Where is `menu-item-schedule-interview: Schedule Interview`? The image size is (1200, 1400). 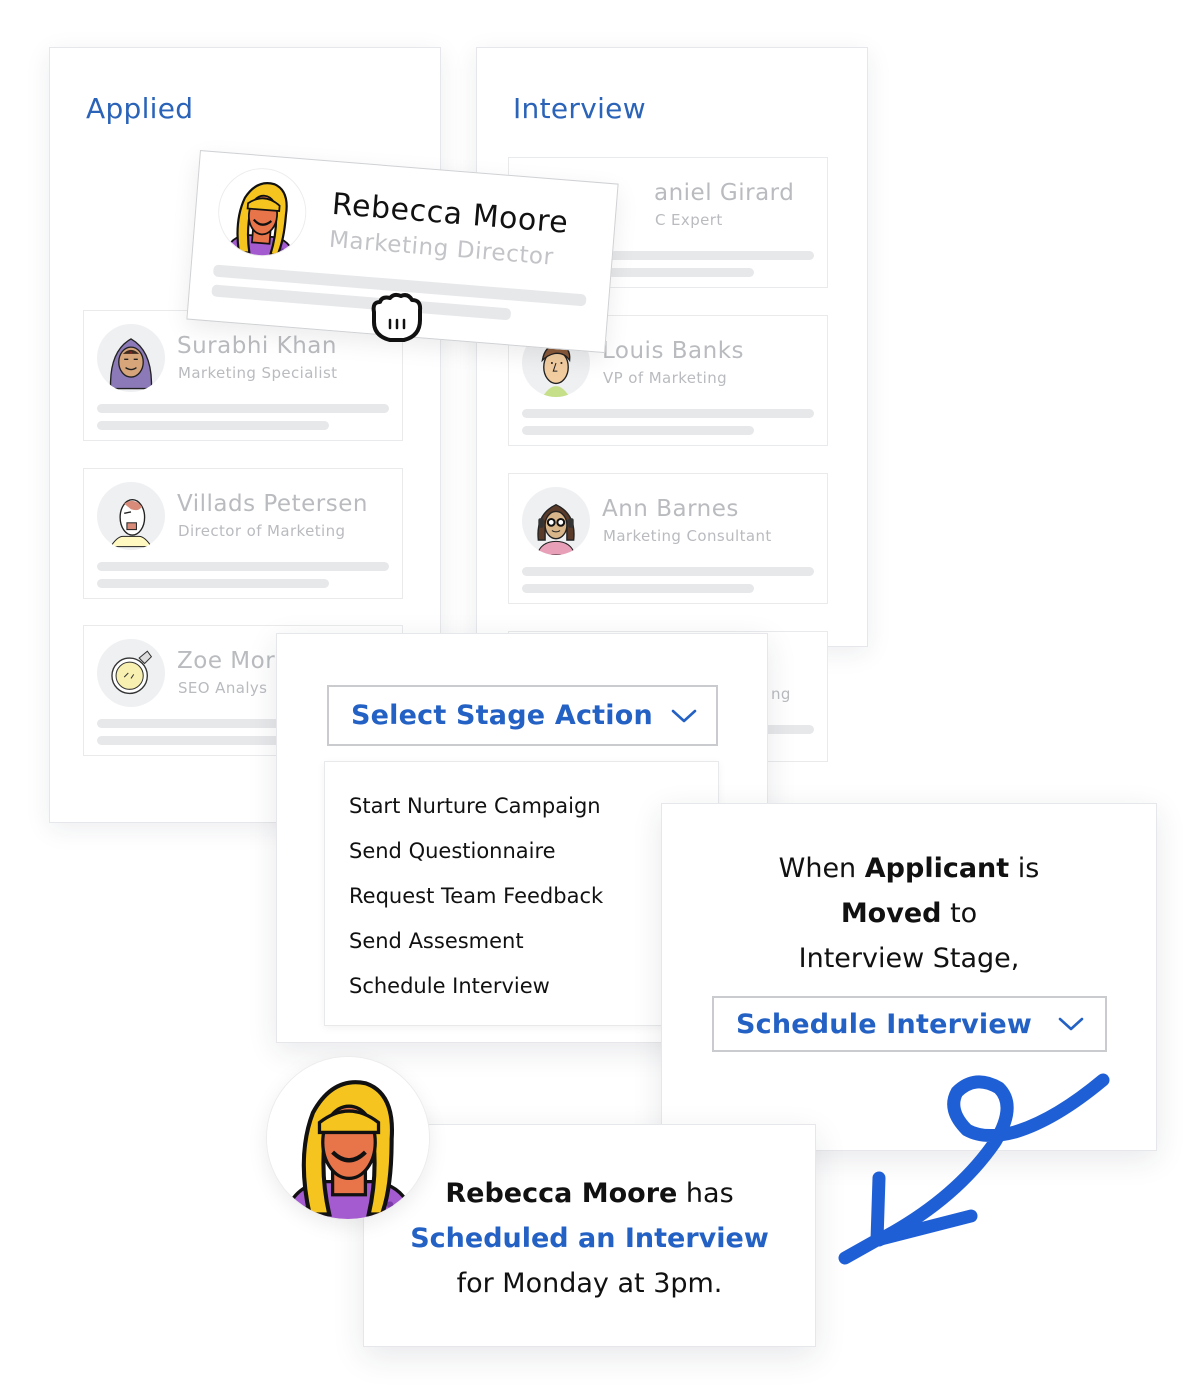 menu-item-schedule-interview: Schedule Interview is located at coordinates (521, 988).